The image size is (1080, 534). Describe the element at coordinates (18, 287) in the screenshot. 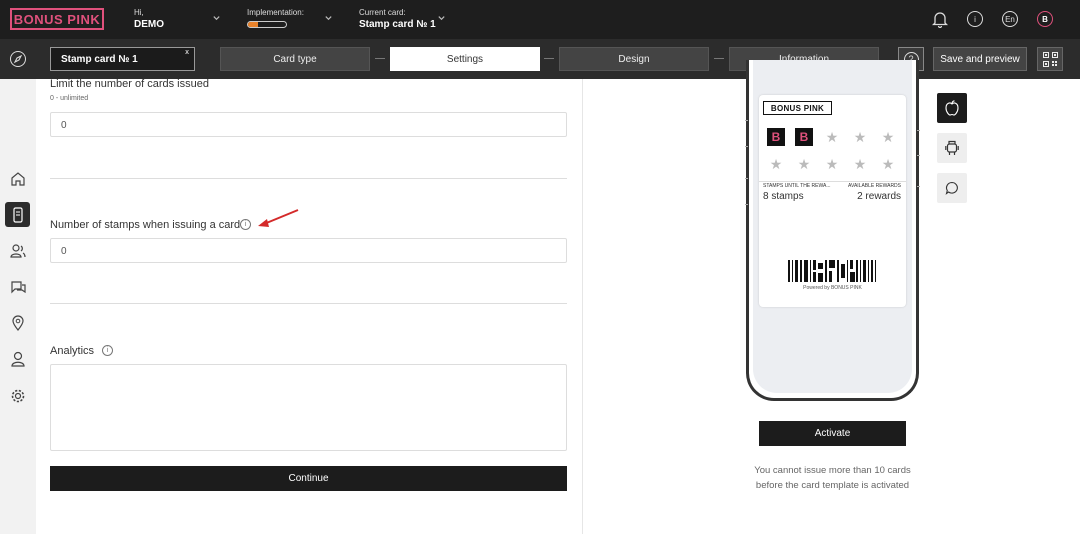

I see `chat-icon` at that location.